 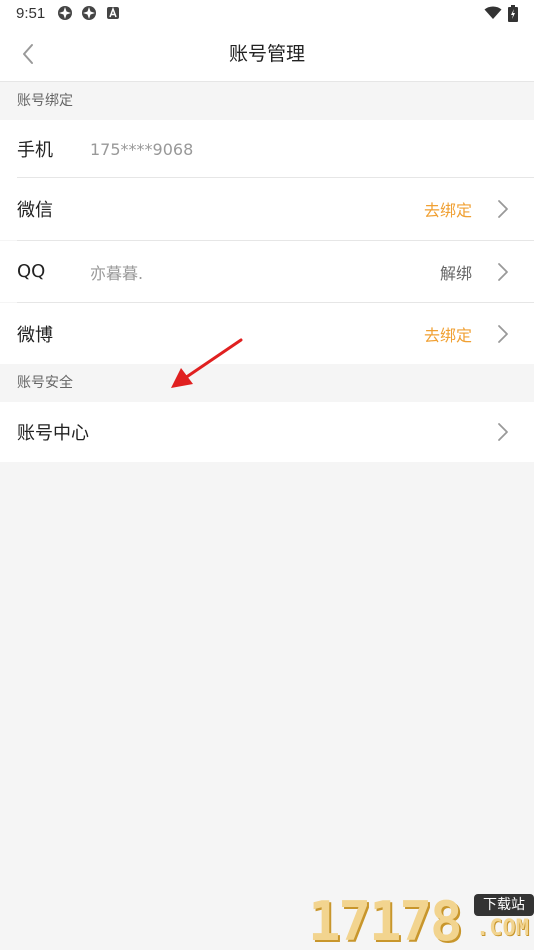 What do you see at coordinates (493, 12) in the screenshot?
I see `wifi-icon` at bounding box center [493, 12].